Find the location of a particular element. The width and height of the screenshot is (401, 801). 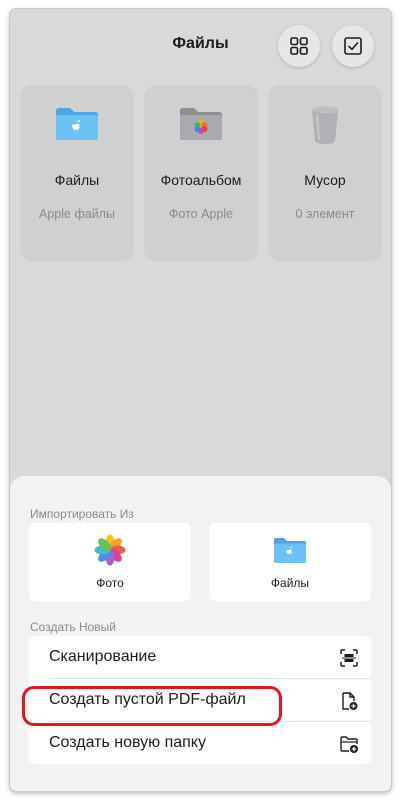

card-subtitle: Apple файлы is located at coordinates (77, 214).